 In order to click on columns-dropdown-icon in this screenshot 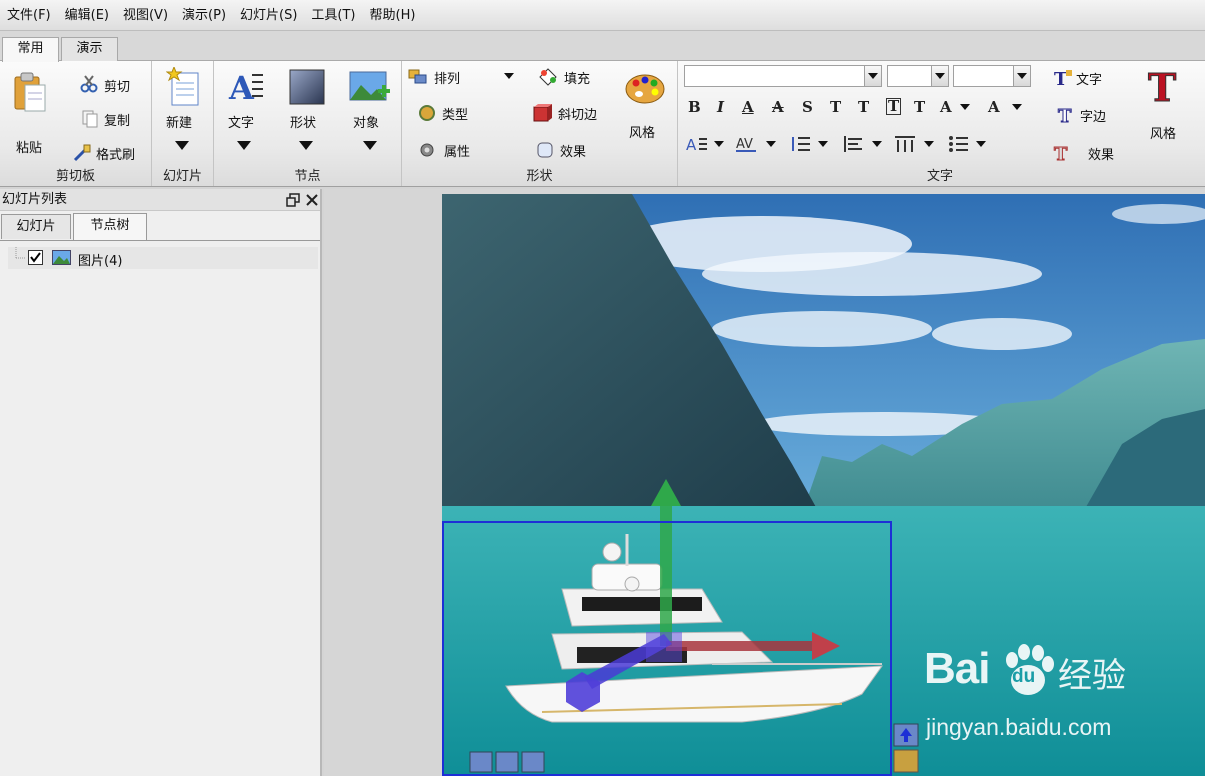, I will do `click(929, 144)`.